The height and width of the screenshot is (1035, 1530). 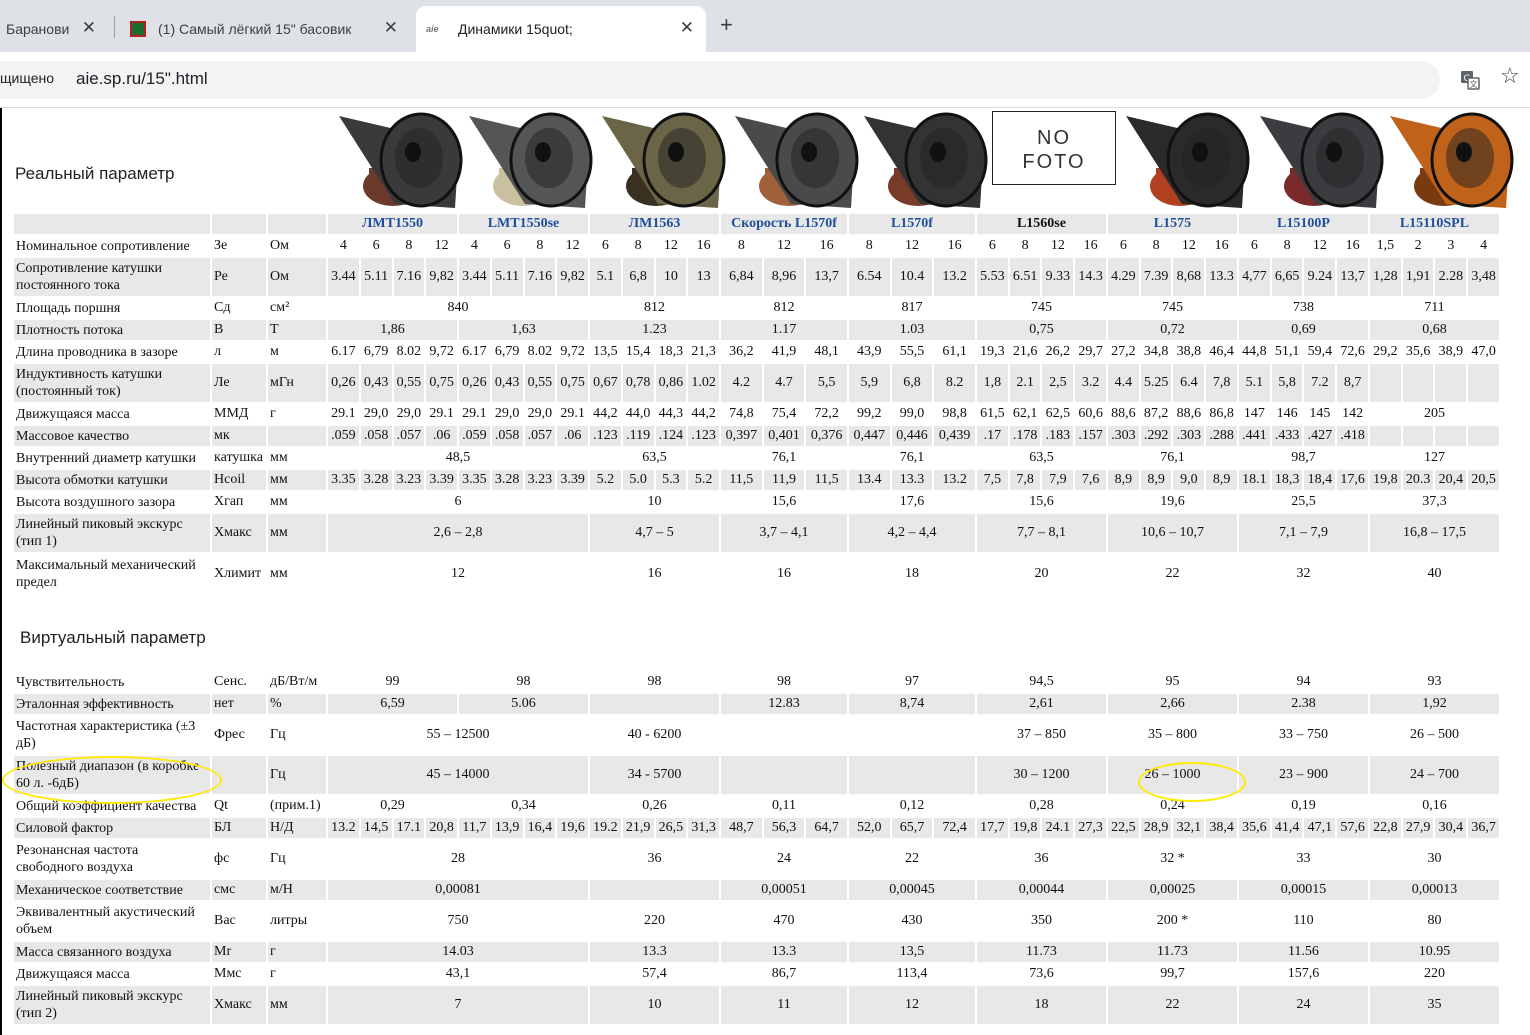 What do you see at coordinates (1434, 307) in the screenshot?
I see `value-cell: 711` at bounding box center [1434, 307].